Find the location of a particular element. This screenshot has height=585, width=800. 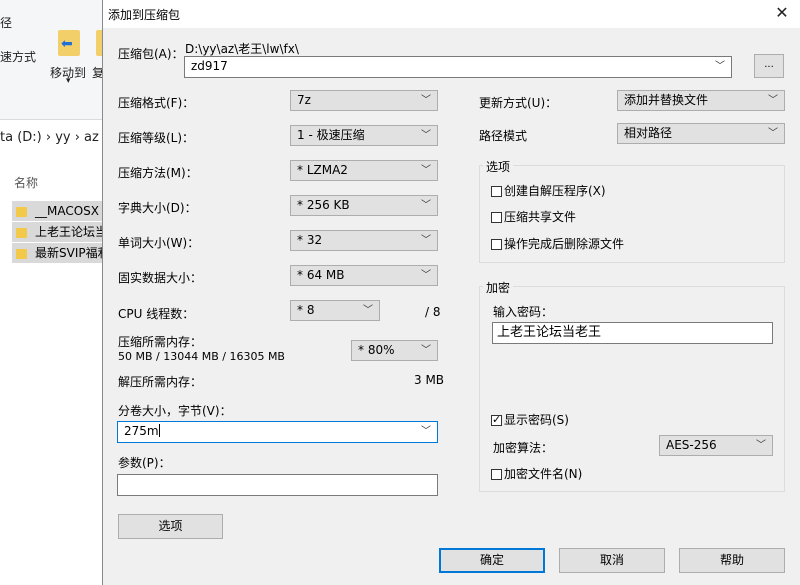

sfx-label: 创建自解压程序(X) is located at coordinates (555, 191).